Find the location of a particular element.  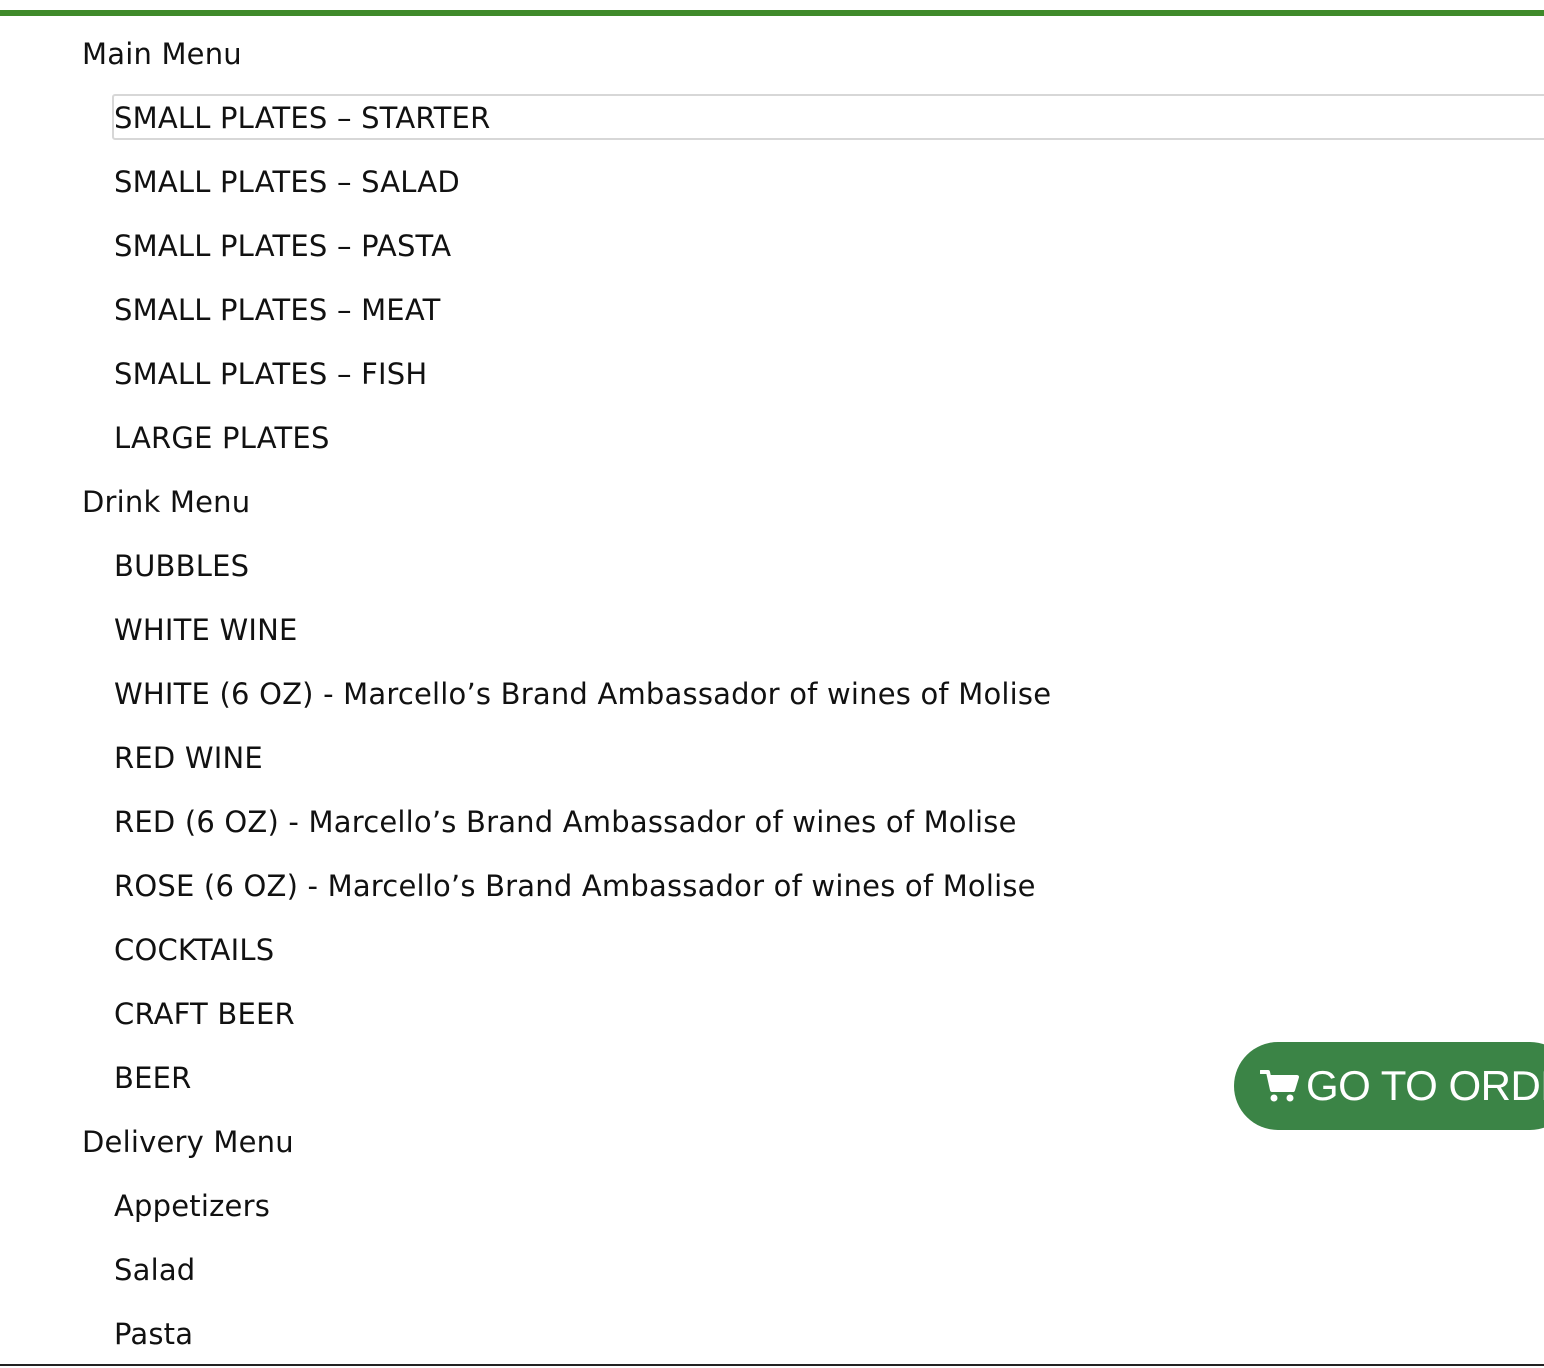

cart-icon is located at coordinates (1279, 1086).